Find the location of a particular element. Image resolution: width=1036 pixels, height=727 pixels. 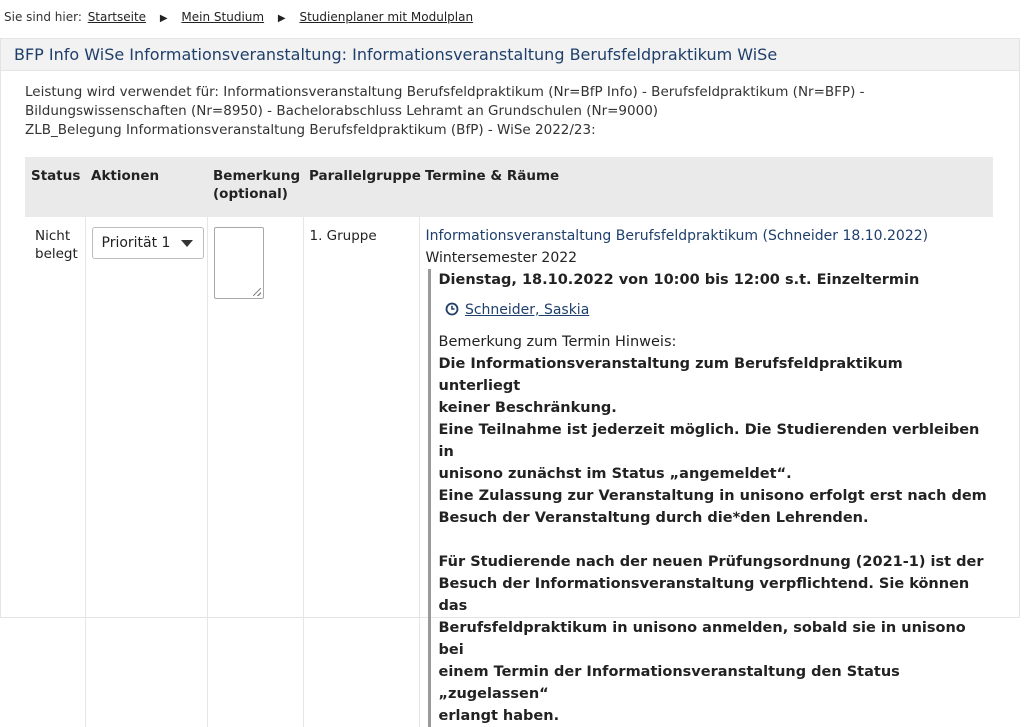

resize-grip-icon is located at coordinates (256, 292).